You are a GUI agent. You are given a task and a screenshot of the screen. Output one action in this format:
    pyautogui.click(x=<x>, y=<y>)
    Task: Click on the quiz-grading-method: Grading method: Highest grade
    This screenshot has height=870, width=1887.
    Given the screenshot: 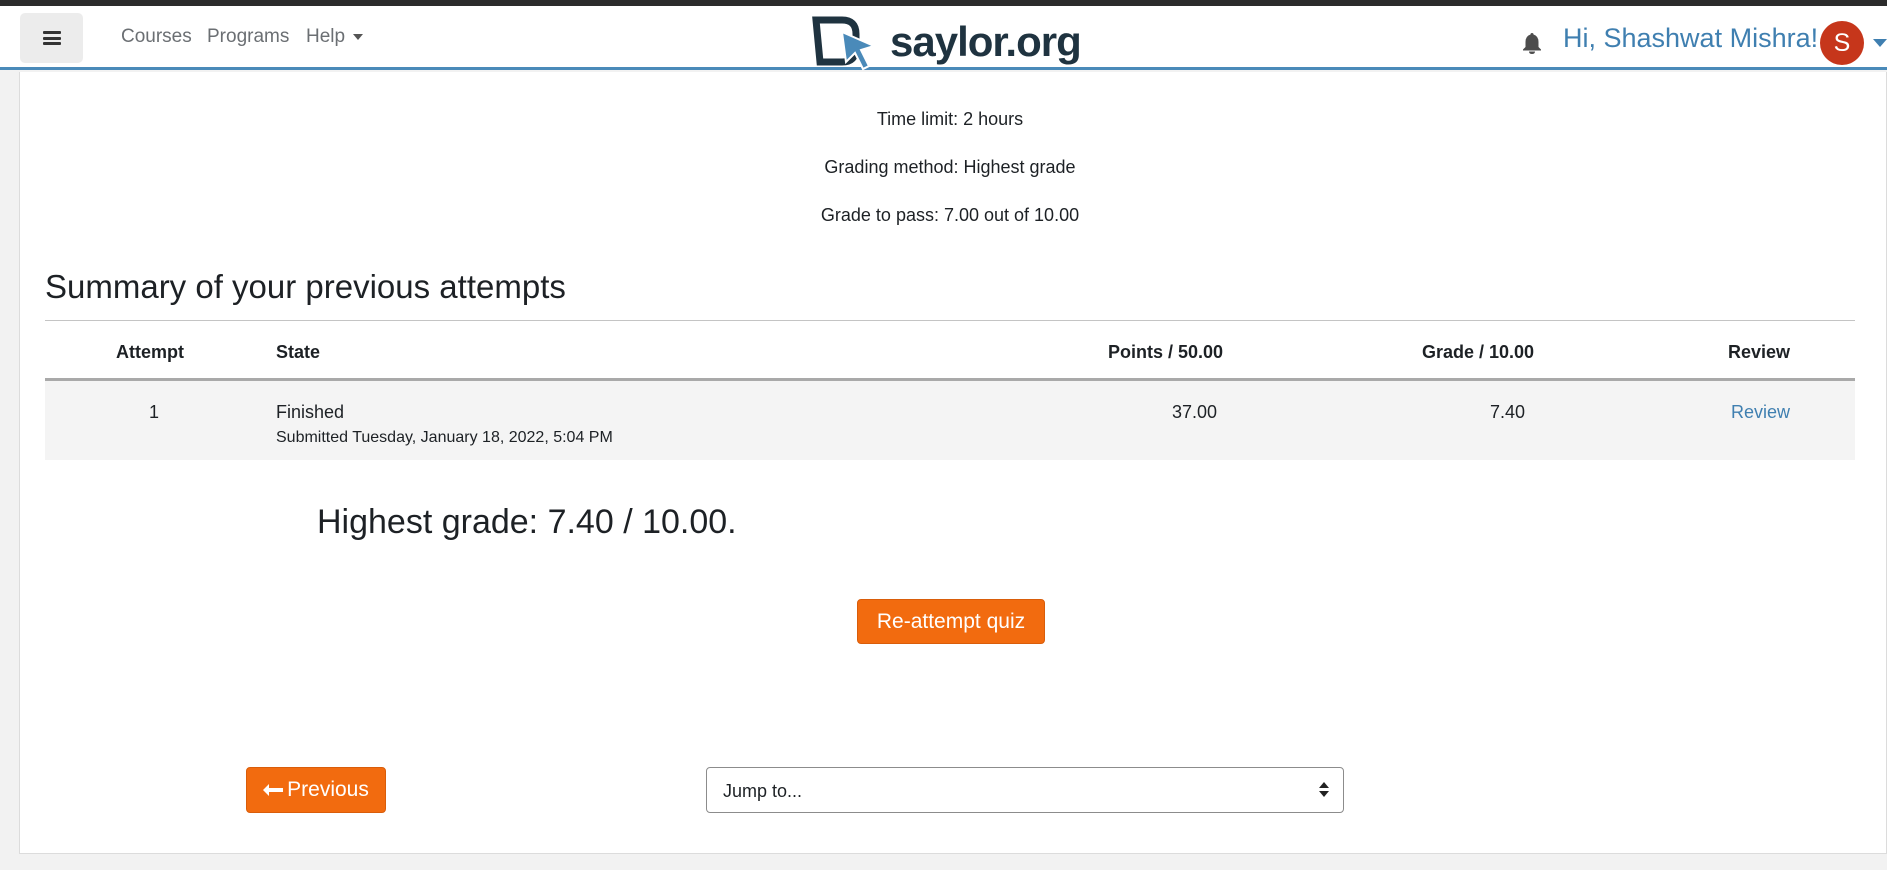 What is the action you would take?
    pyautogui.click(x=950, y=167)
    